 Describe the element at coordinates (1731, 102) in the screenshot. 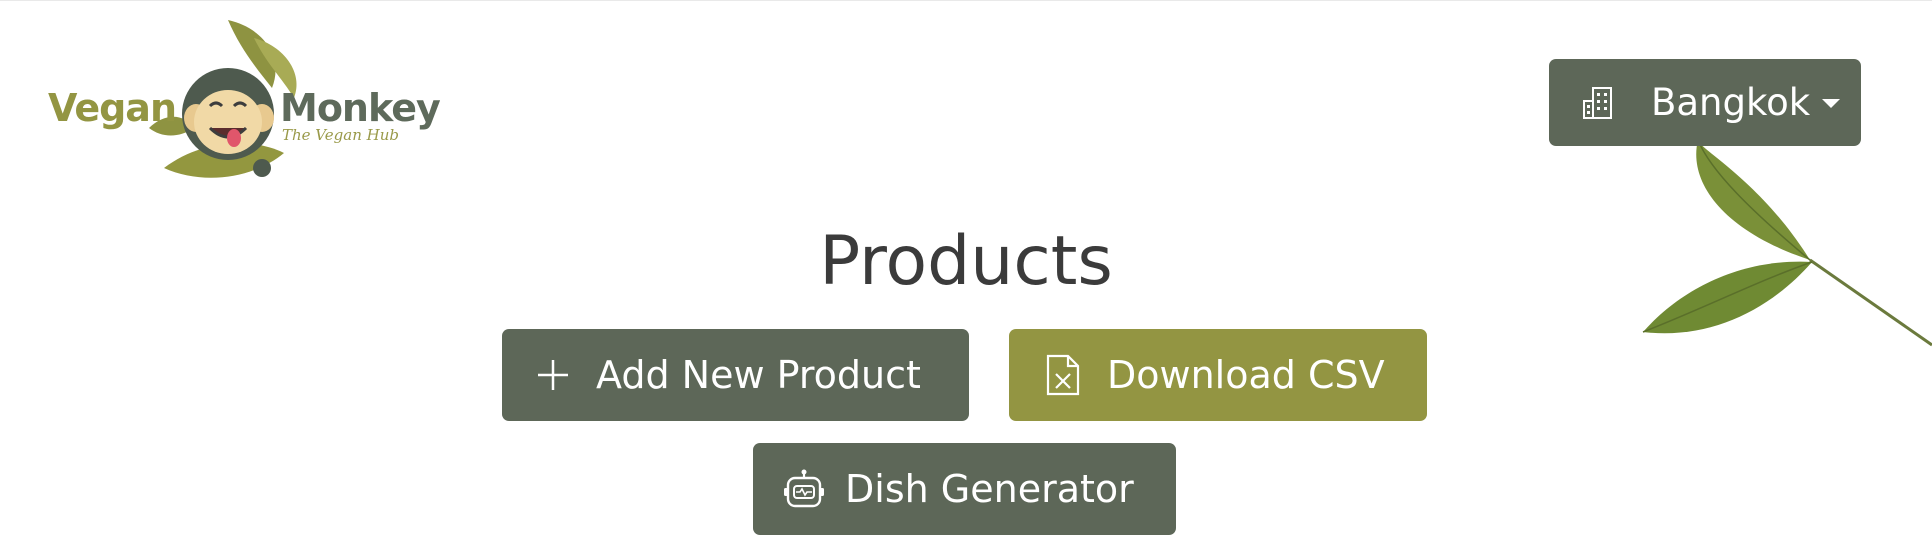

I see `city-selector-label: Bangkok` at that location.